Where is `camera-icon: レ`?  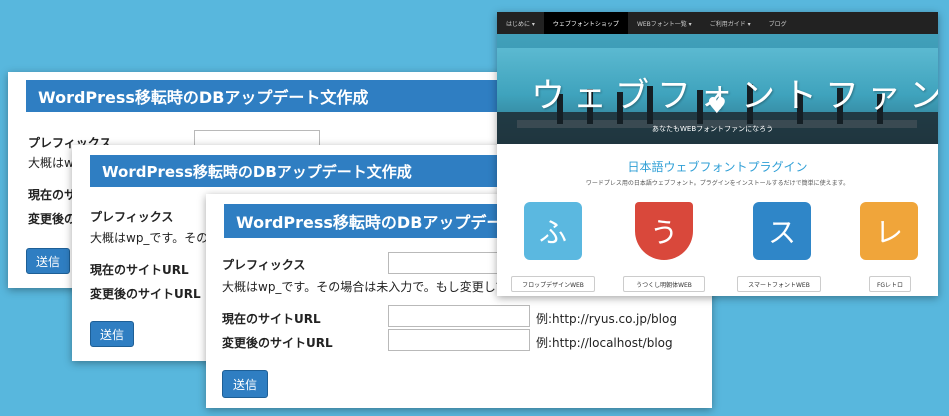 camera-icon: レ is located at coordinates (889, 231).